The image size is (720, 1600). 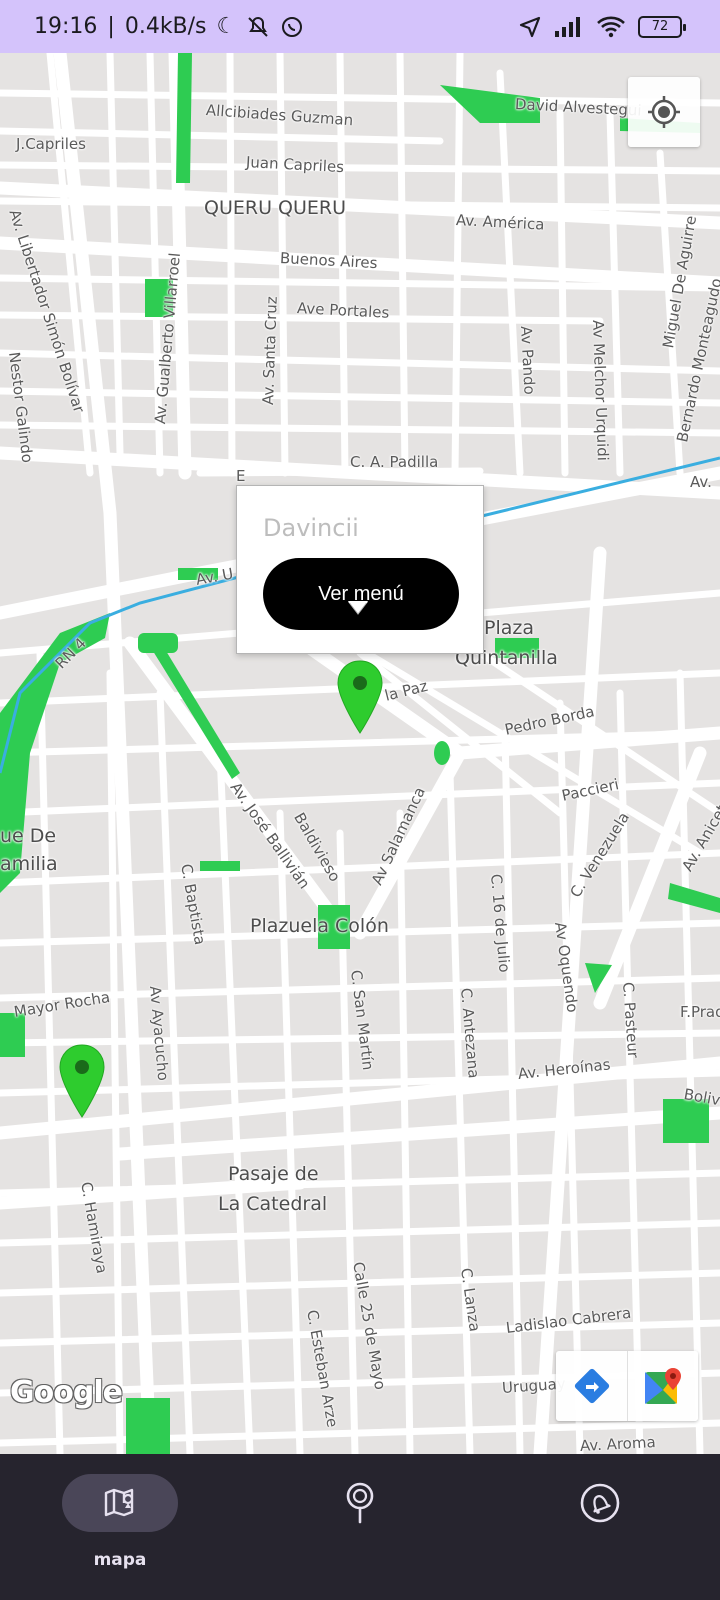 I want to click on restaurant-marker-selected, so click(x=360, y=698).